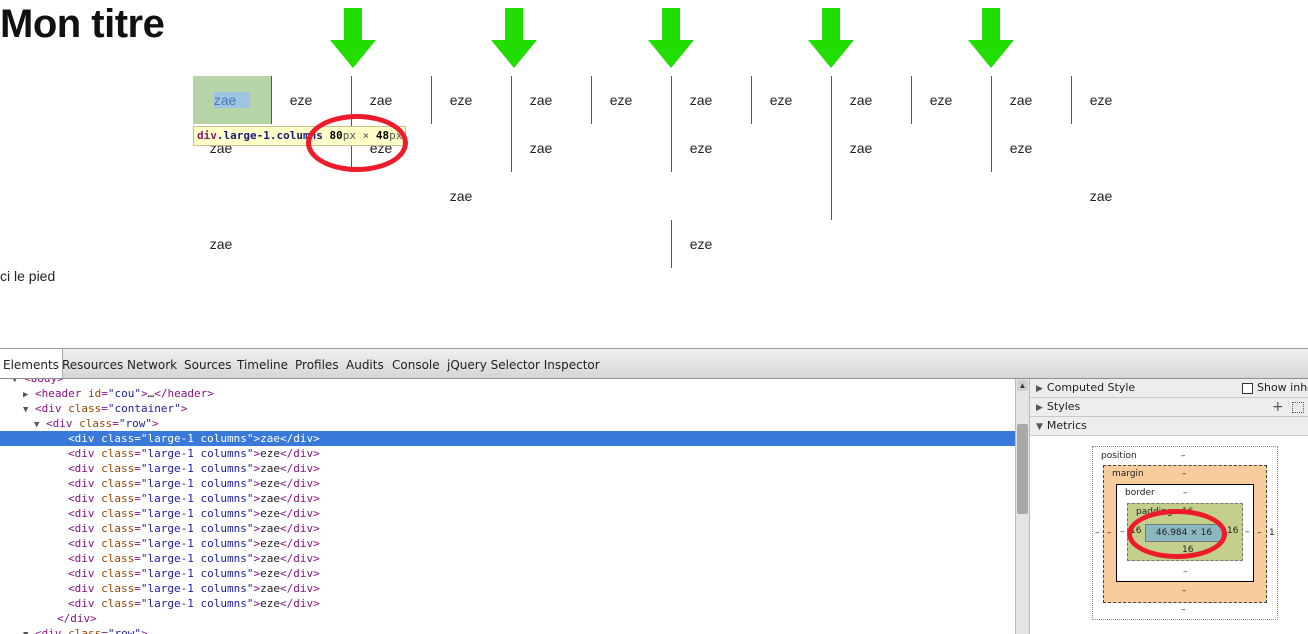 The height and width of the screenshot is (634, 1308). I want to click on tab-resources: Resources, so click(92, 363).